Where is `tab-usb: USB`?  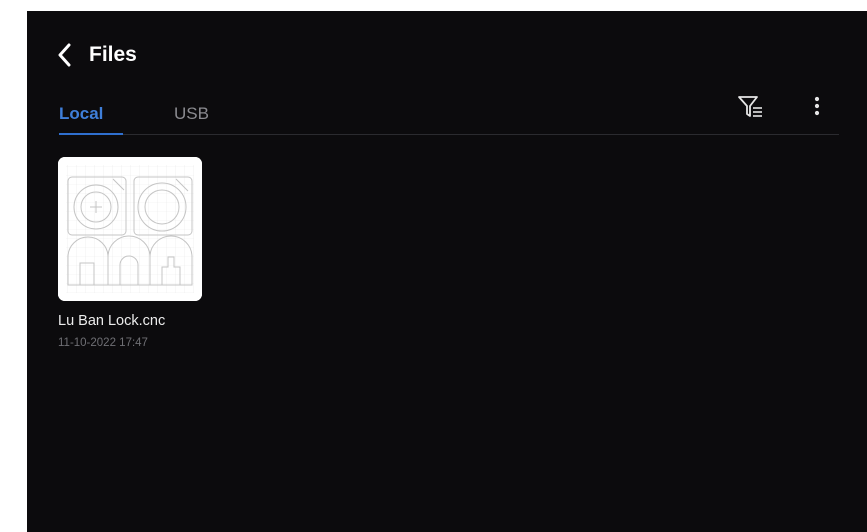 tab-usb: USB is located at coordinates (191, 114).